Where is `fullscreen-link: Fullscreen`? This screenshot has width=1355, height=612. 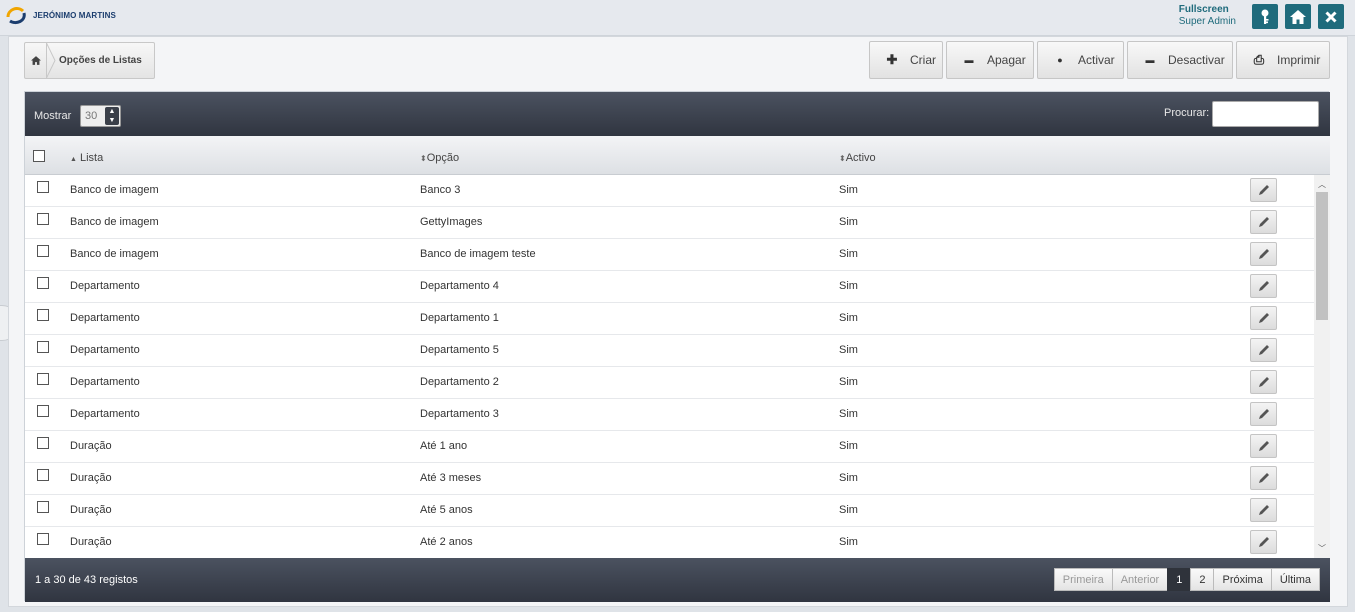 fullscreen-link: Fullscreen is located at coordinates (1207, 9).